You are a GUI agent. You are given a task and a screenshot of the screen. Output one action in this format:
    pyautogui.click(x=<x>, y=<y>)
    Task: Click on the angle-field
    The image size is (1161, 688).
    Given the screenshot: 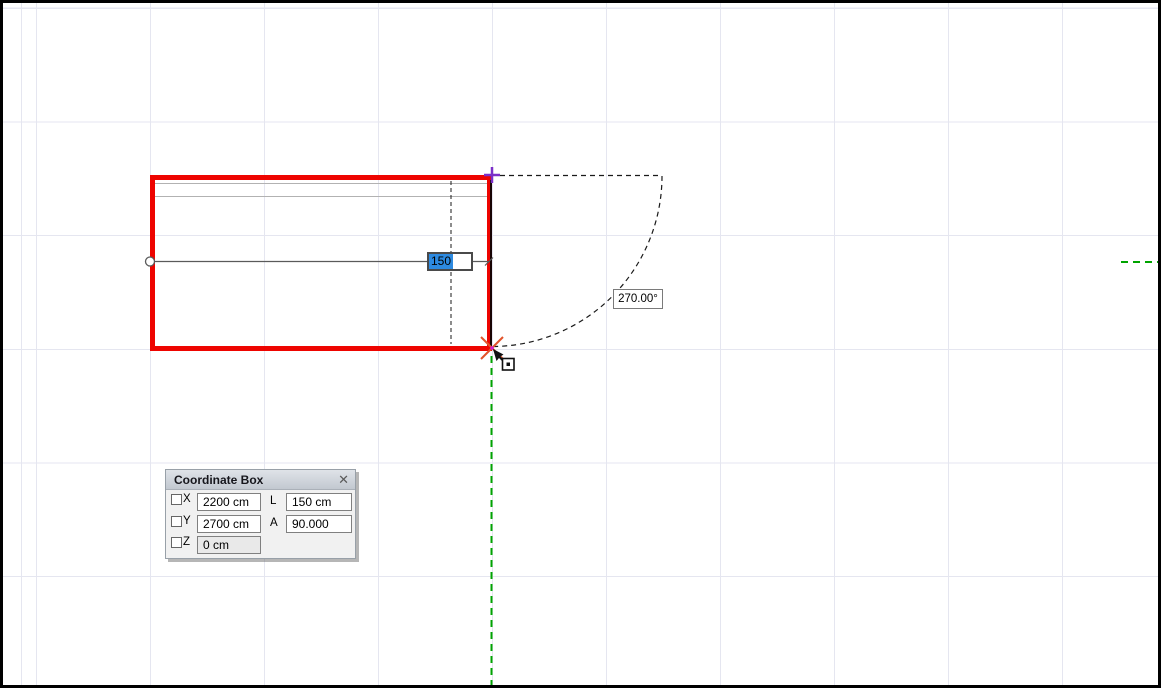 What is the action you would take?
    pyautogui.click(x=319, y=524)
    